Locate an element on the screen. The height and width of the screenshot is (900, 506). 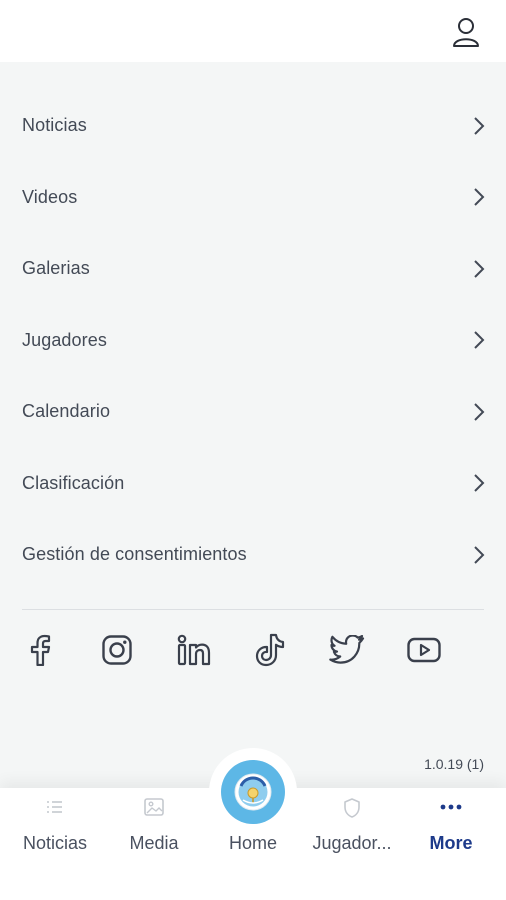
more-dots-icon is located at coordinates (451, 807).